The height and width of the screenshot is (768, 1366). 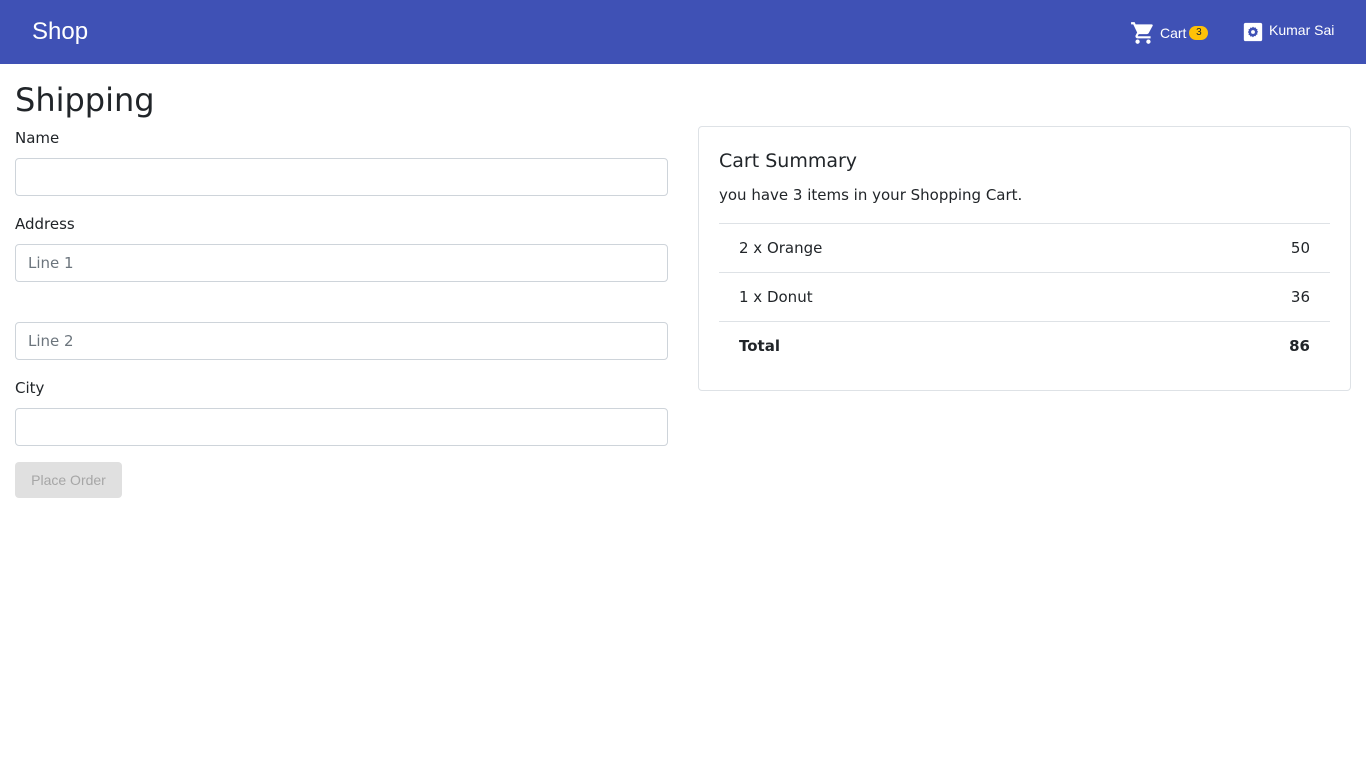 What do you see at coordinates (1143, 33) in the screenshot?
I see `shopping-cart-icon` at bounding box center [1143, 33].